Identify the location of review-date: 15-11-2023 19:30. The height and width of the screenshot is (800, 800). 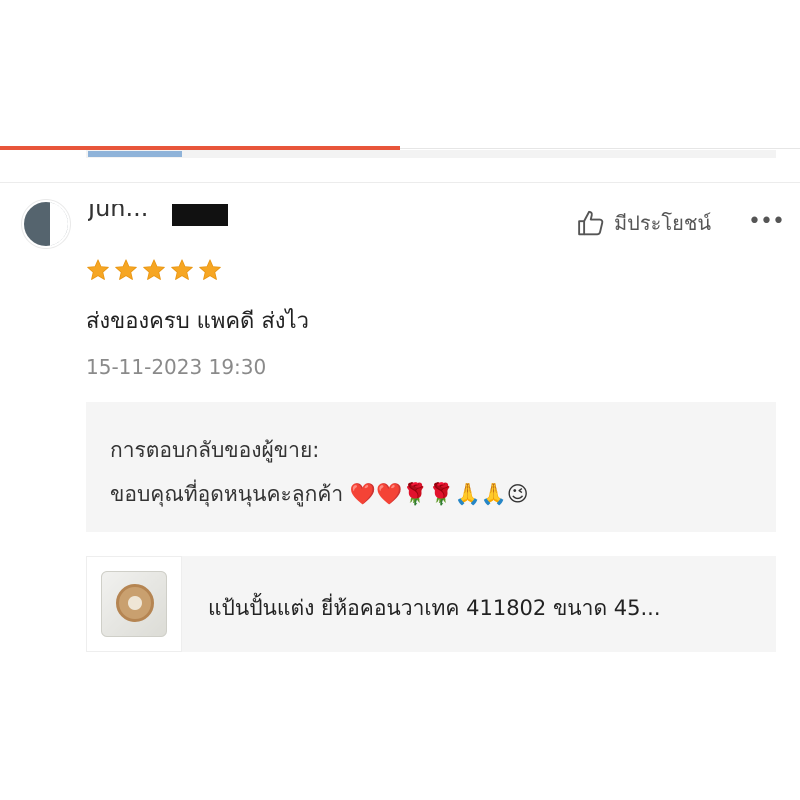
(176, 367).